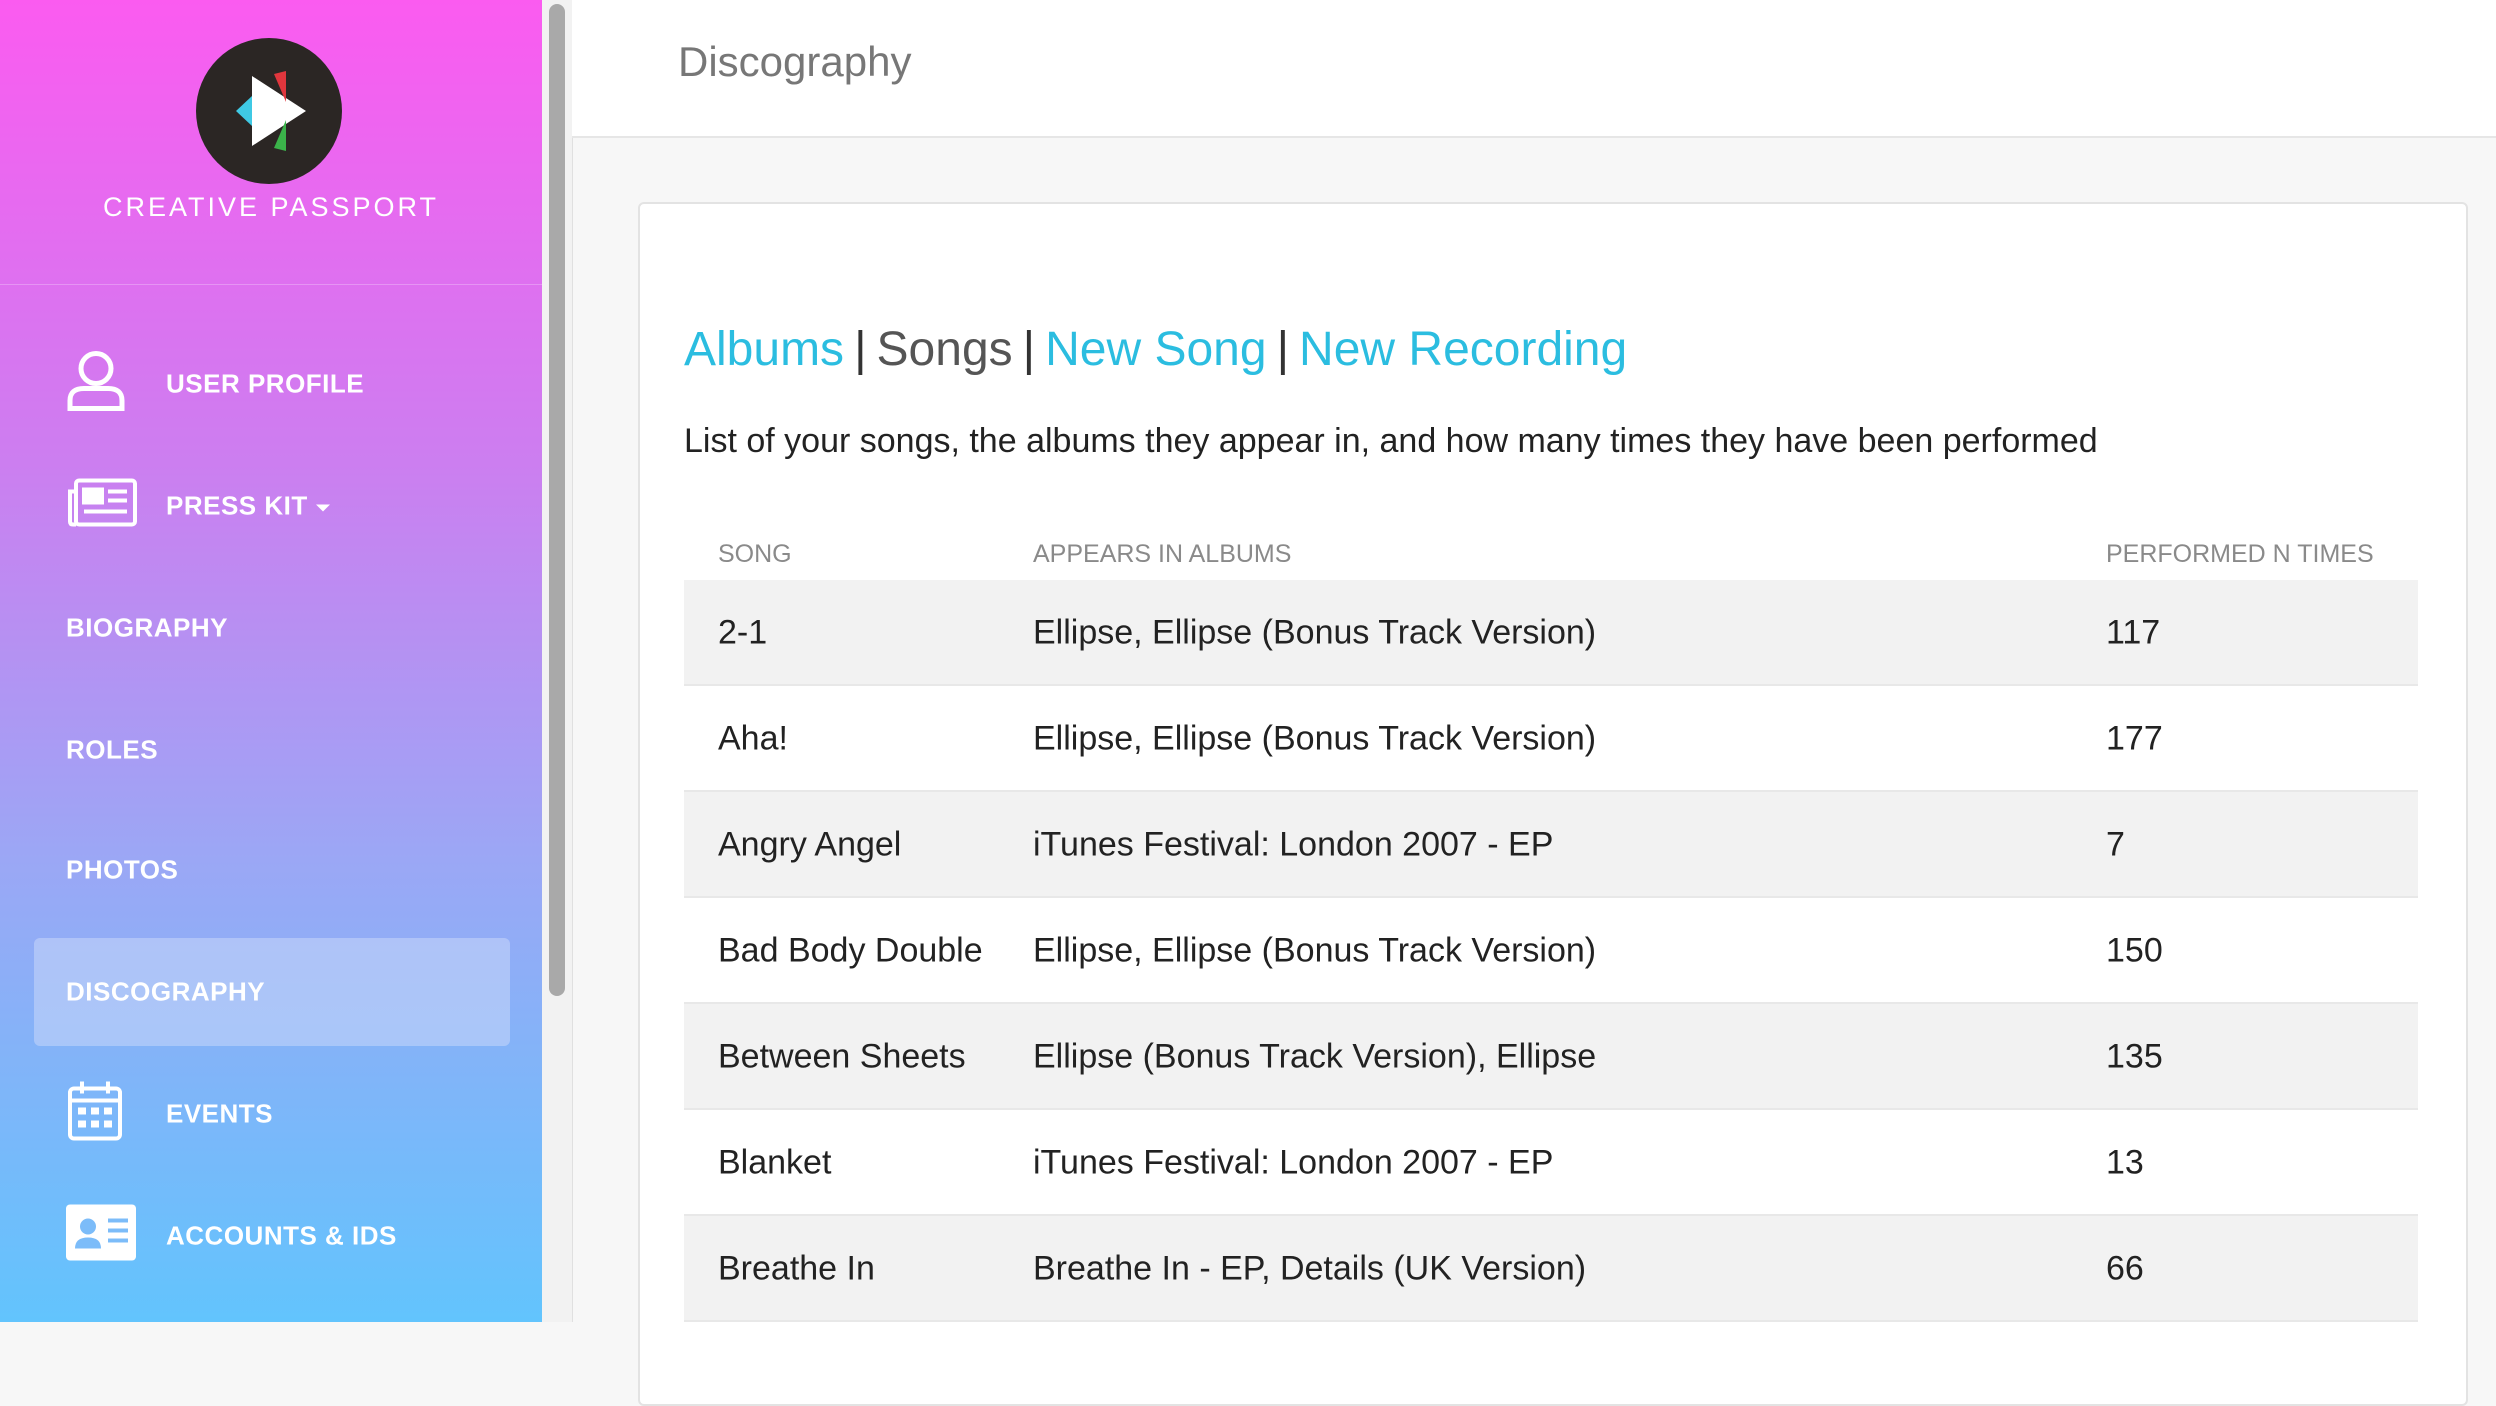  I want to click on sidebar-item-label: USER PROFILE, so click(265, 383).